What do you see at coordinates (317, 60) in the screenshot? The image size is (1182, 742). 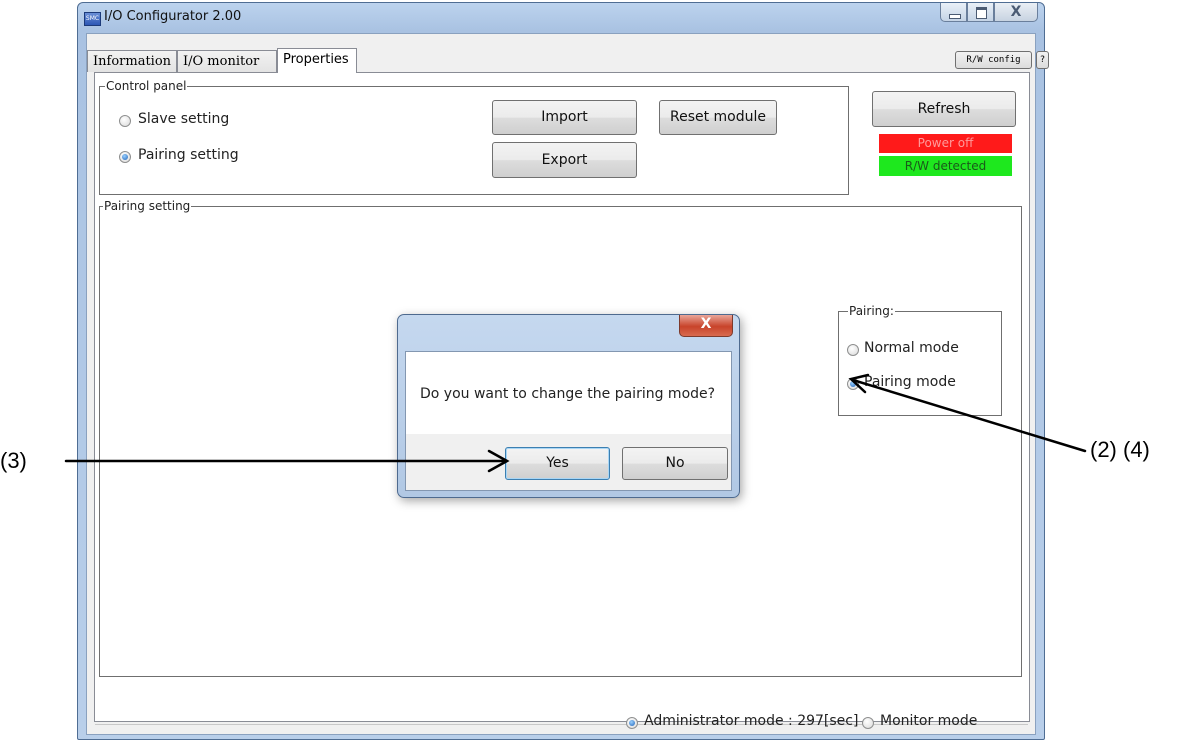 I see `tab-properties: Properties` at bounding box center [317, 60].